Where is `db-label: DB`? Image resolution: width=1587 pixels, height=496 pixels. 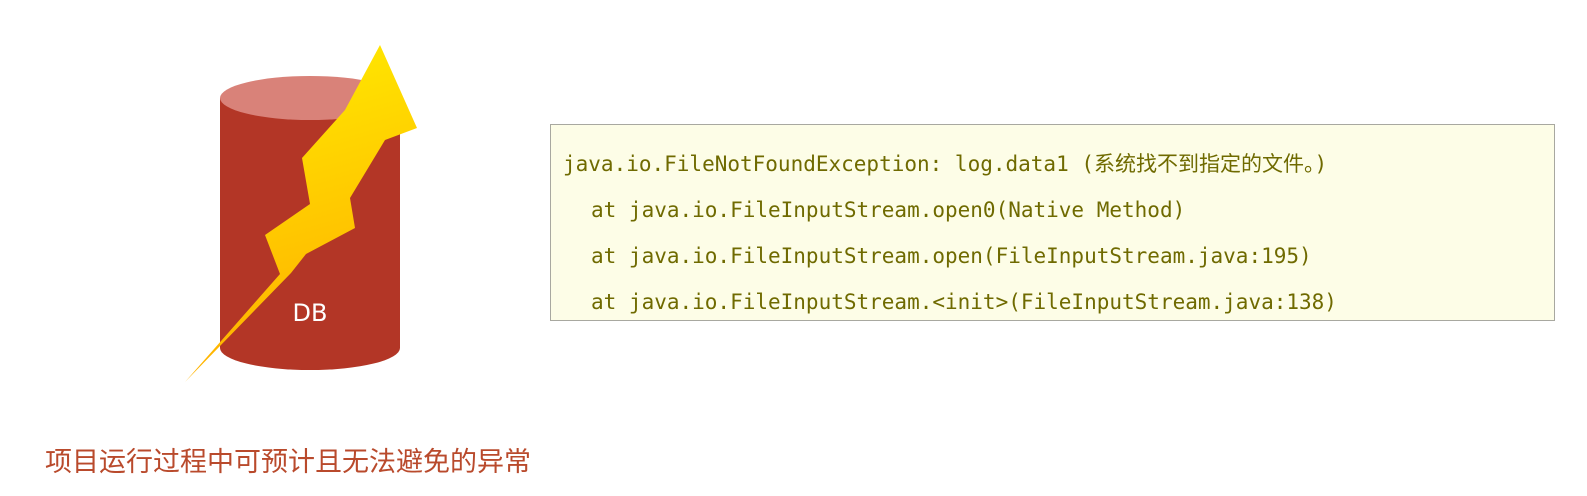 db-label: DB is located at coordinates (310, 313).